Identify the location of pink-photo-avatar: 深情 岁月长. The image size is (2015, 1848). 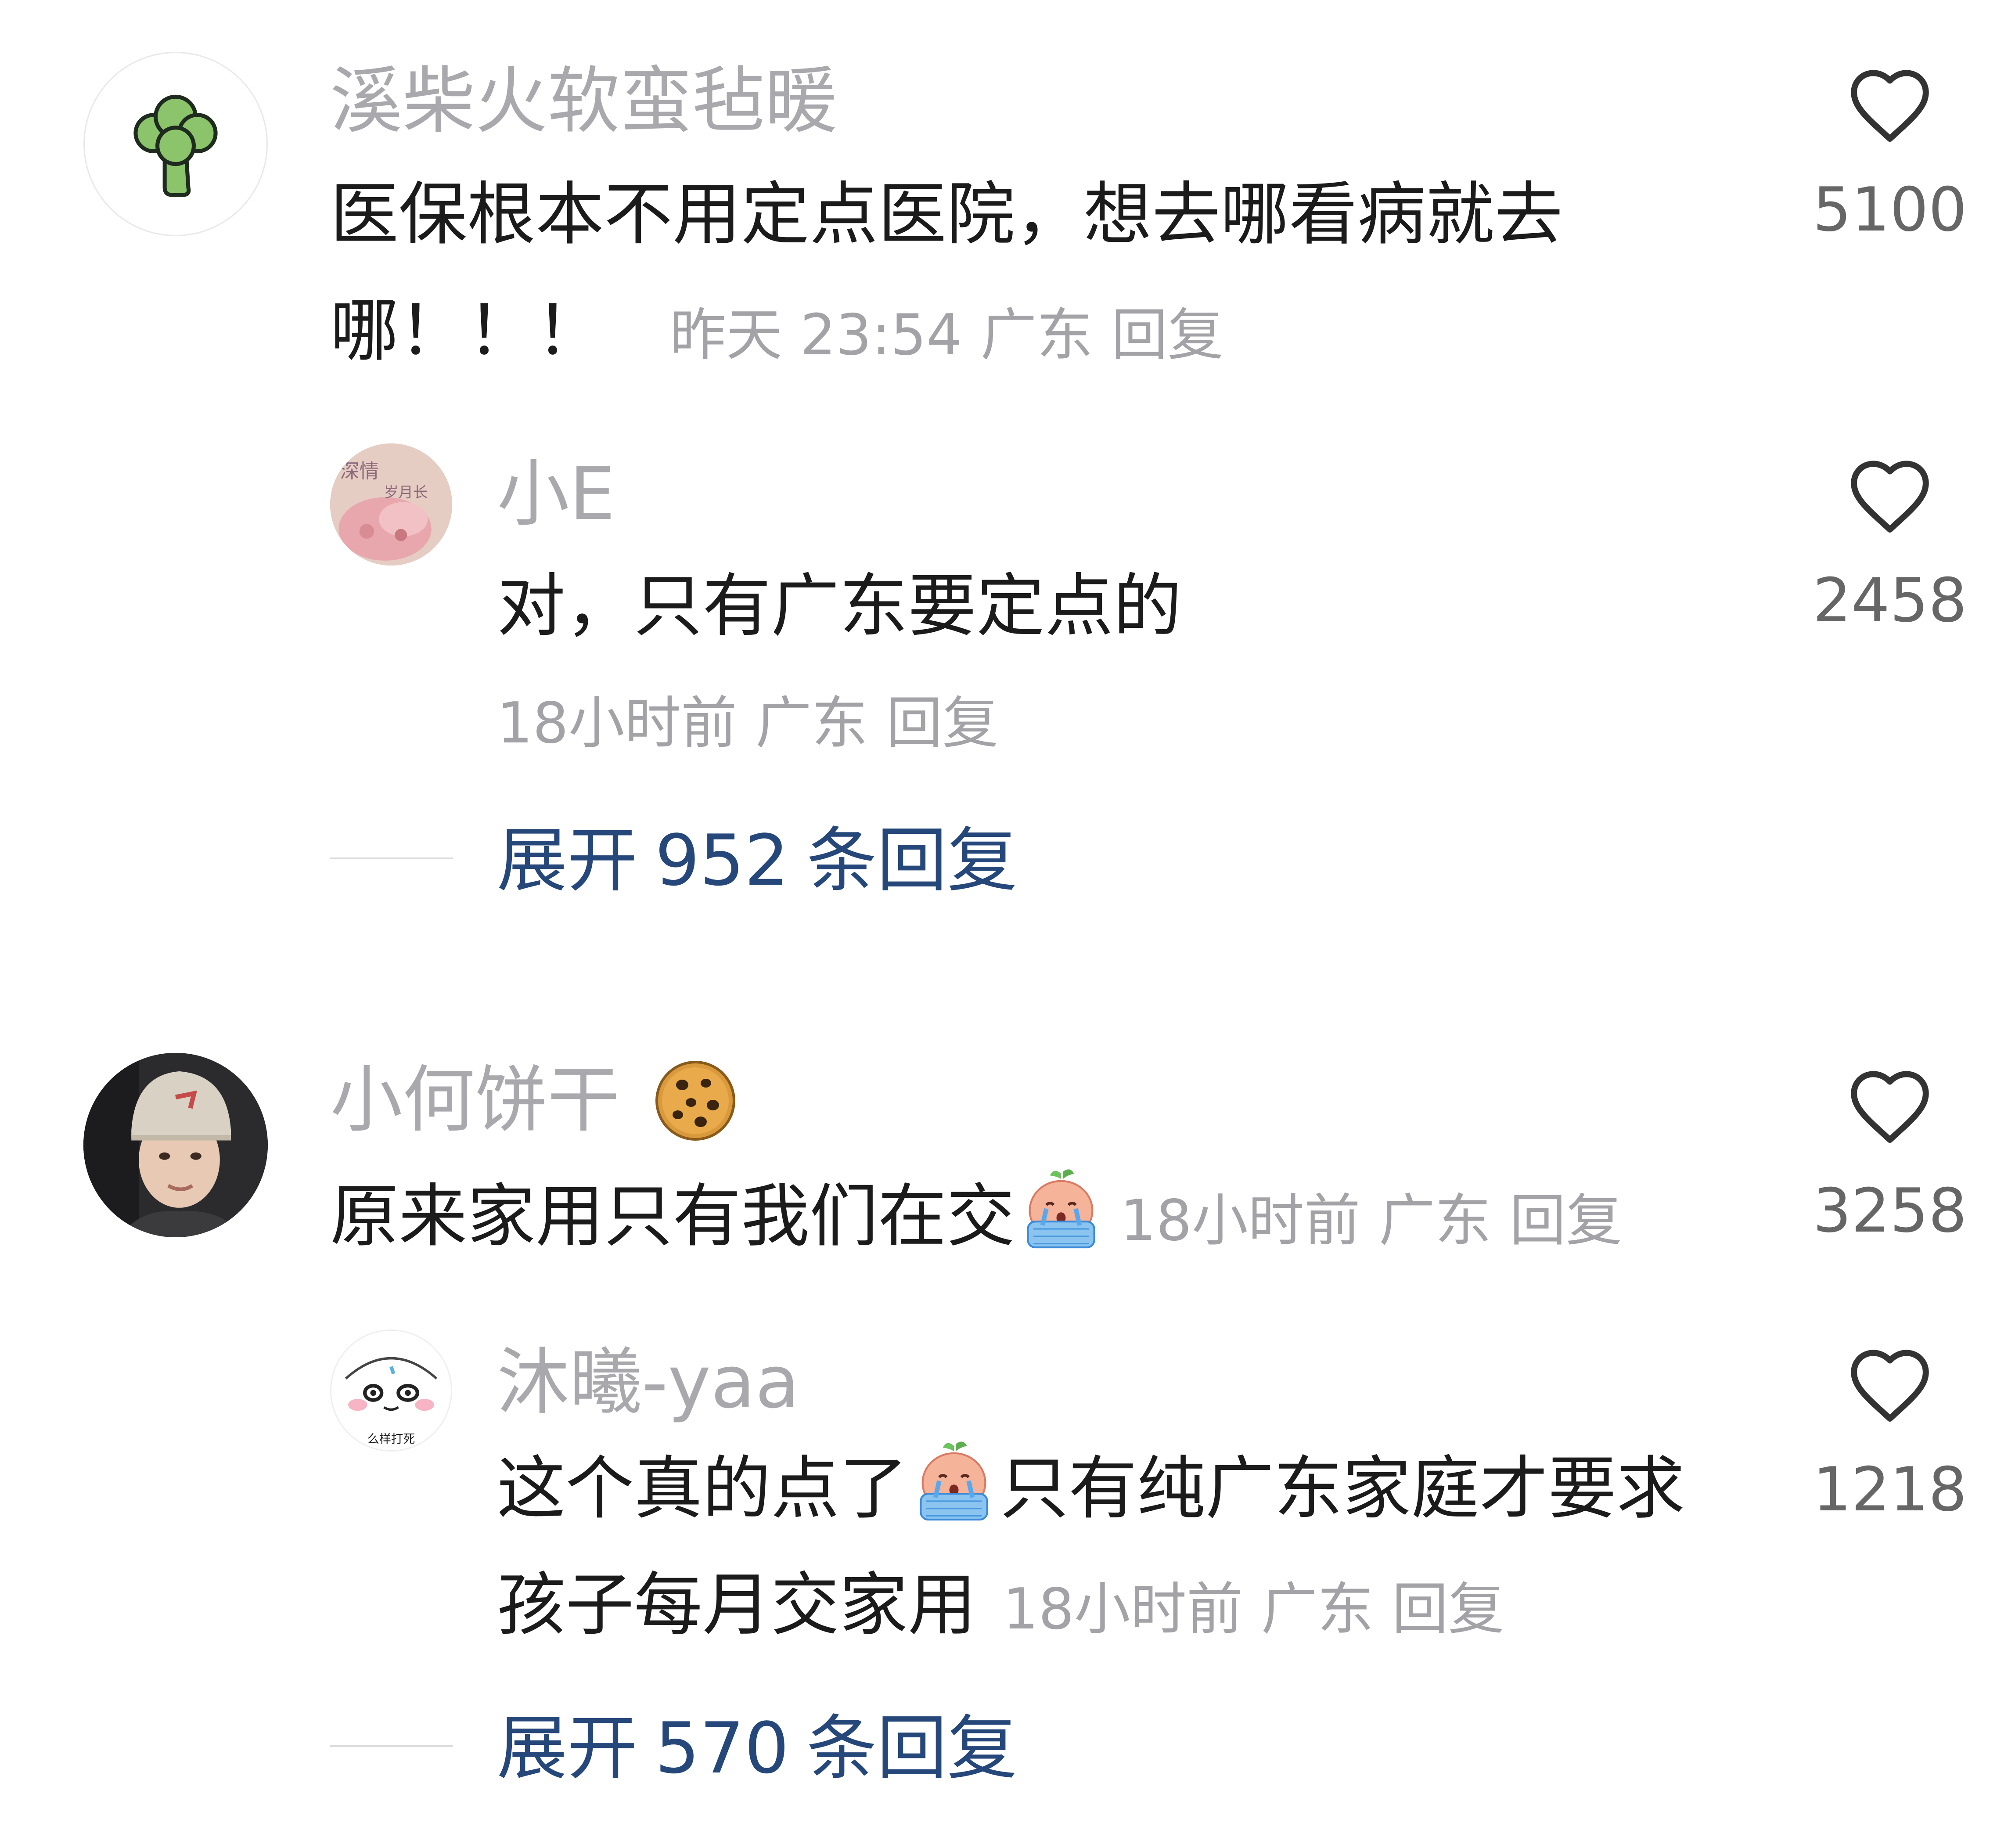
(391, 504).